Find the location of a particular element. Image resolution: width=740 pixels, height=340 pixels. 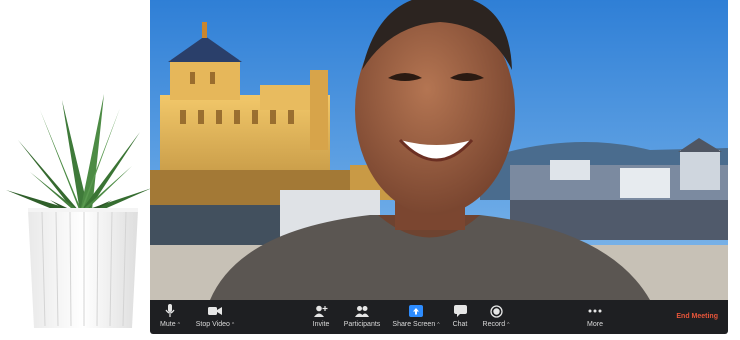

invite-label: Invite is located at coordinates (321, 324).